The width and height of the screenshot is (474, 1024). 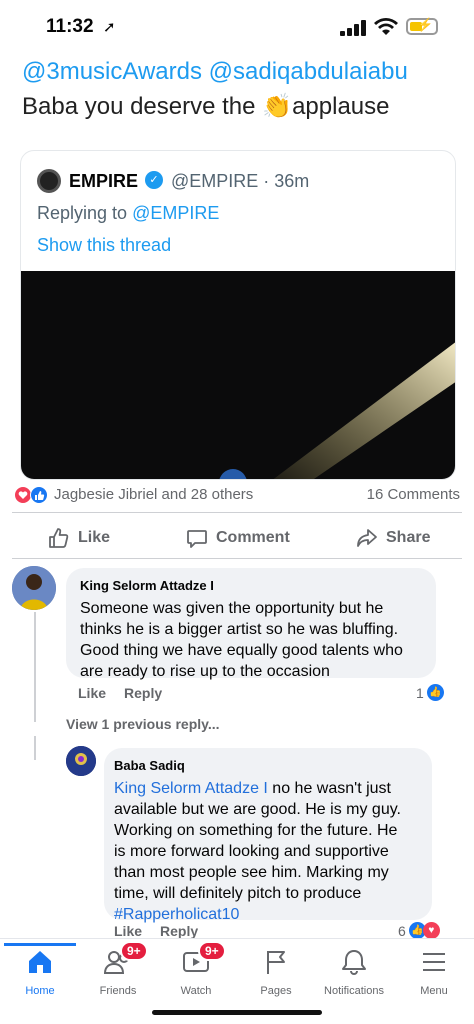 I want to click on nav-label: Watch, so click(x=196, y=991).